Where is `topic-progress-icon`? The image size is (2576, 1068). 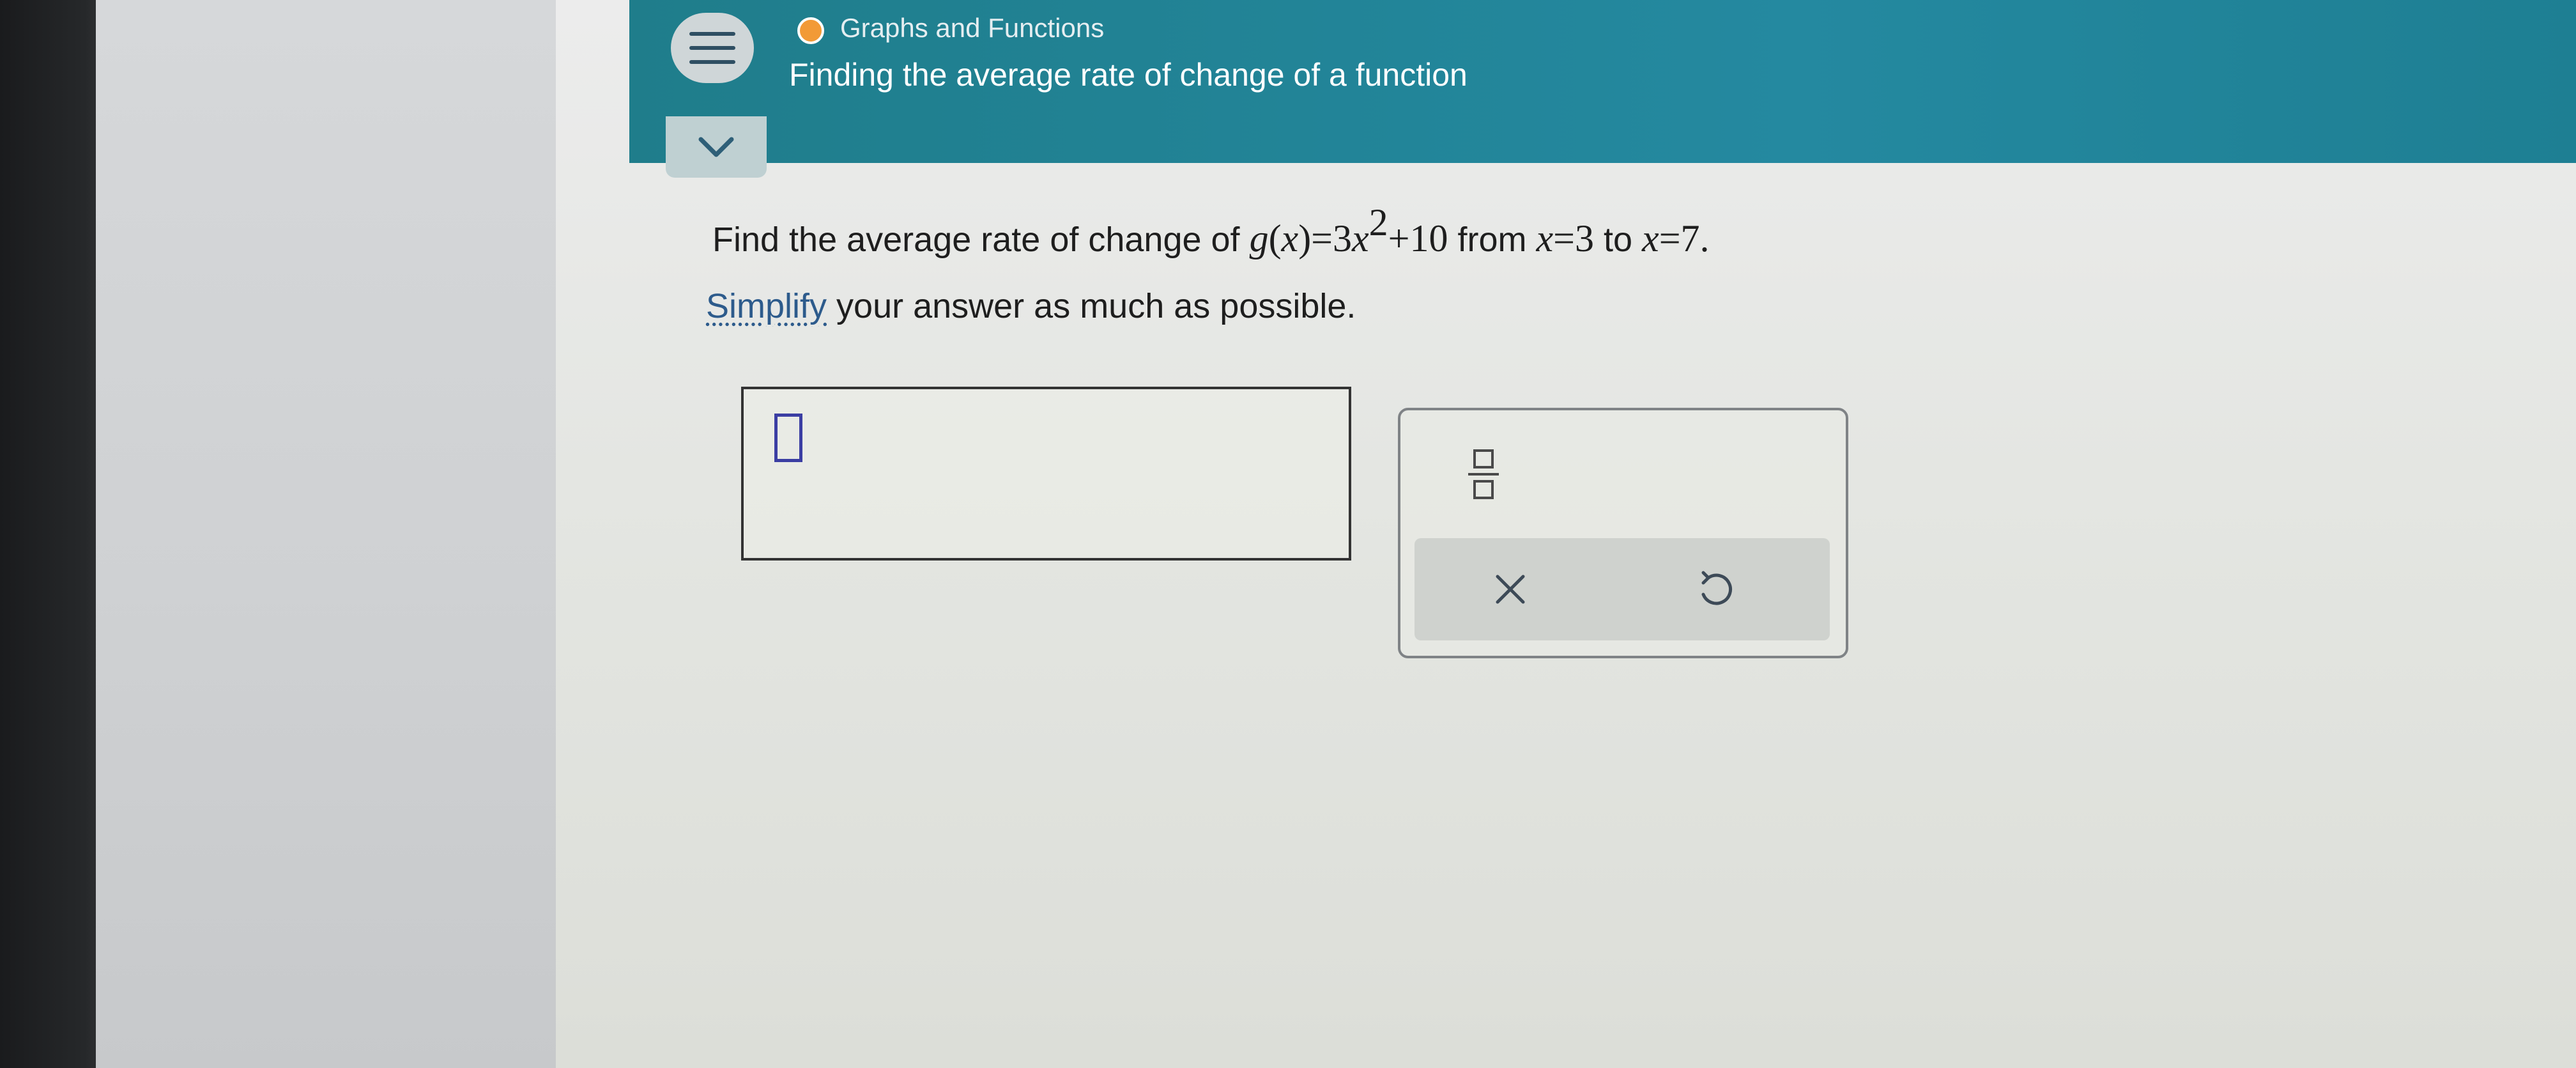
topic-progress-icon is located at coordinates (810, 31).